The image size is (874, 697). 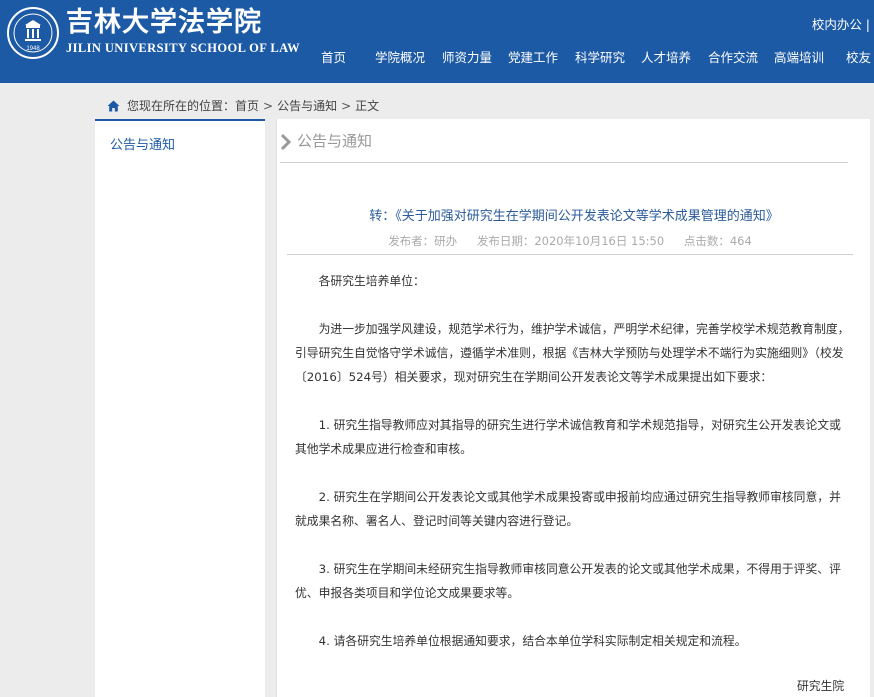 What do you see at coordinates (733, 56) in the screenshot?
I see `nav-item-exchange: 合作交流` at bounding box center [733, 56].